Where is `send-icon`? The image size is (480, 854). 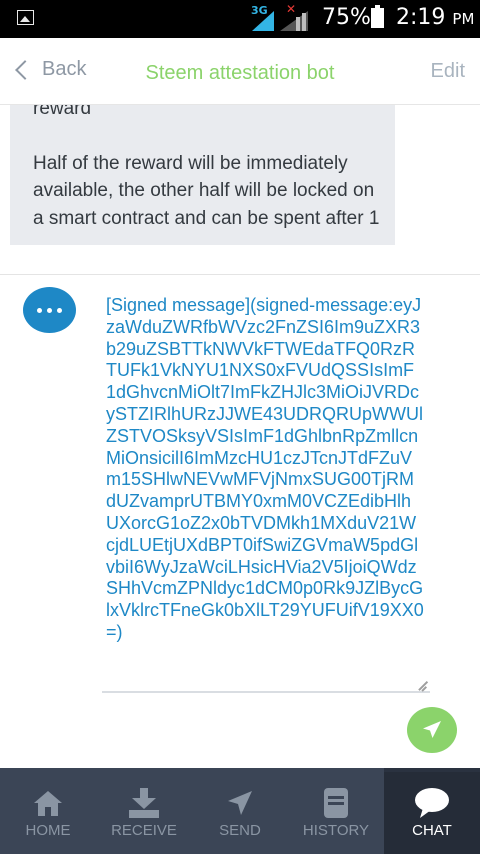 send-icon is located at coordinates (240, 803).